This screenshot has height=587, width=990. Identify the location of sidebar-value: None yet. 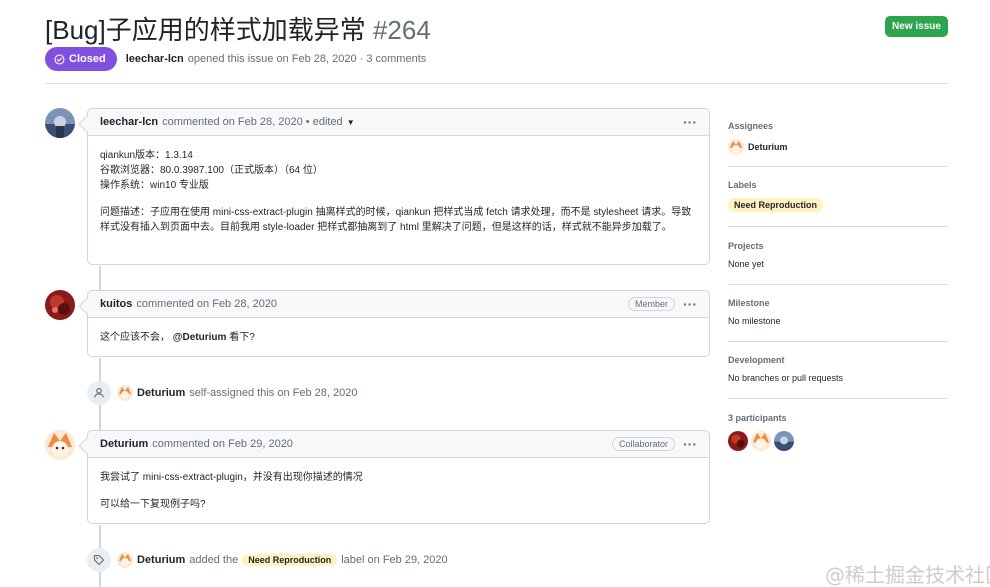
(746, 264).